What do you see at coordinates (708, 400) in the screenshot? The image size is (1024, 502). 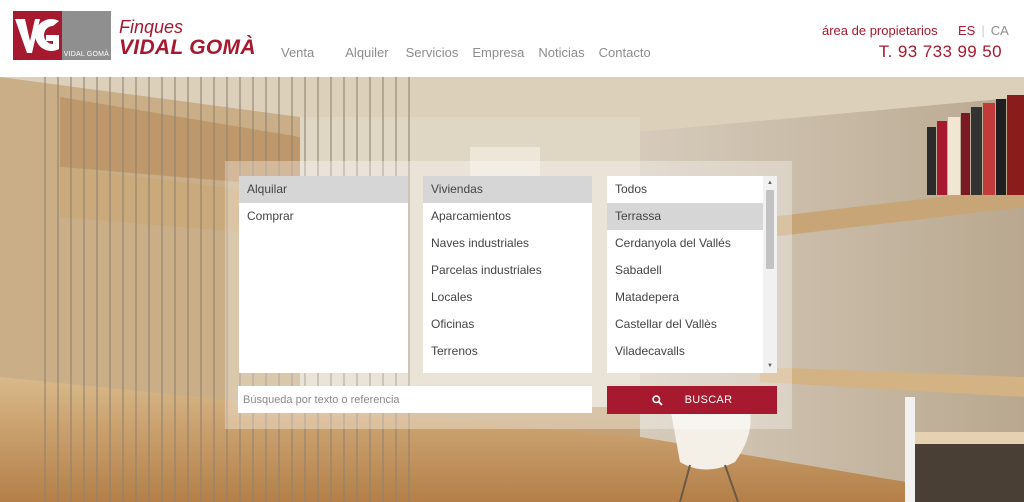 I see `search-button-label: BUSCAR` at bounding box center [708, 400].